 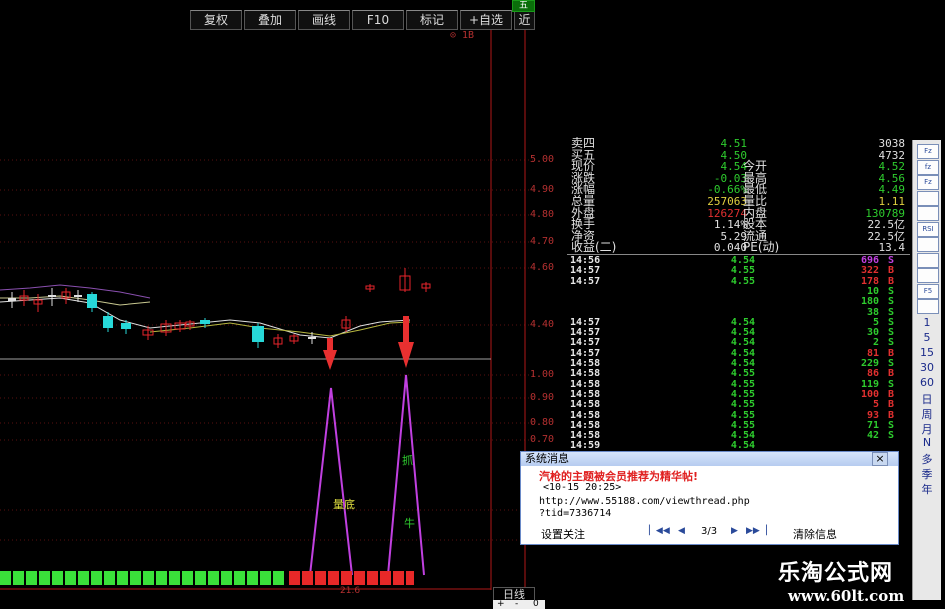 I want to click on sidebar-period-3: 30, so click(x=927, y=367).